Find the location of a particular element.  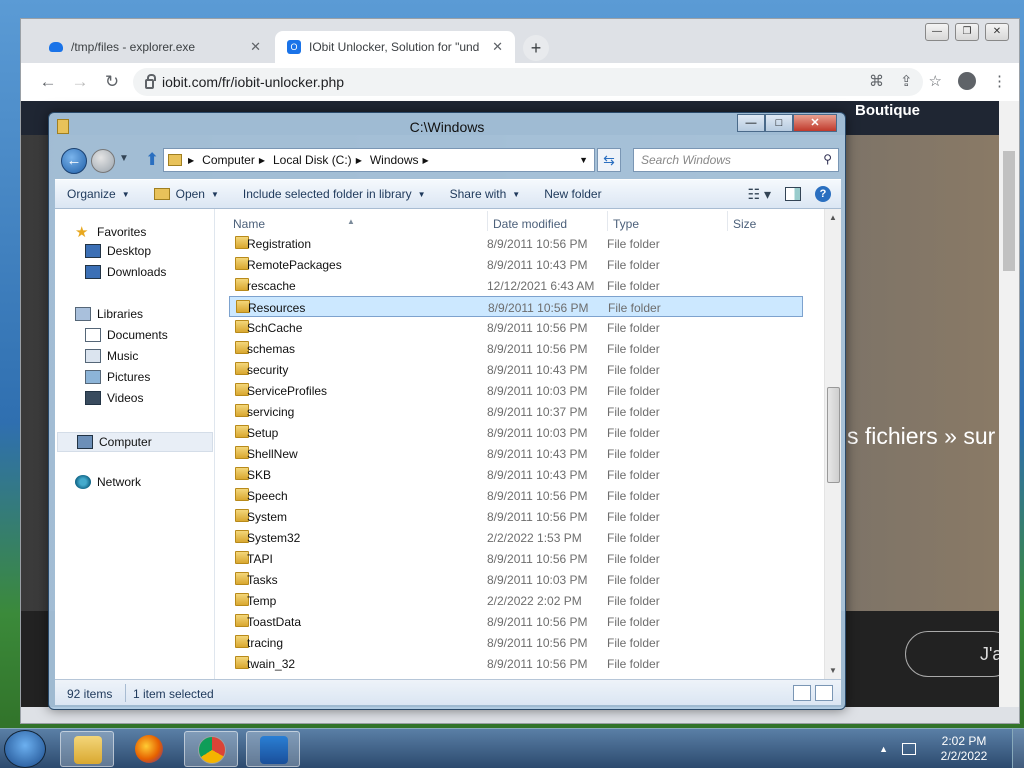

table-row: Tasks 8/9/2011 10:03 PM File folder is located at coordinates (516, 579).